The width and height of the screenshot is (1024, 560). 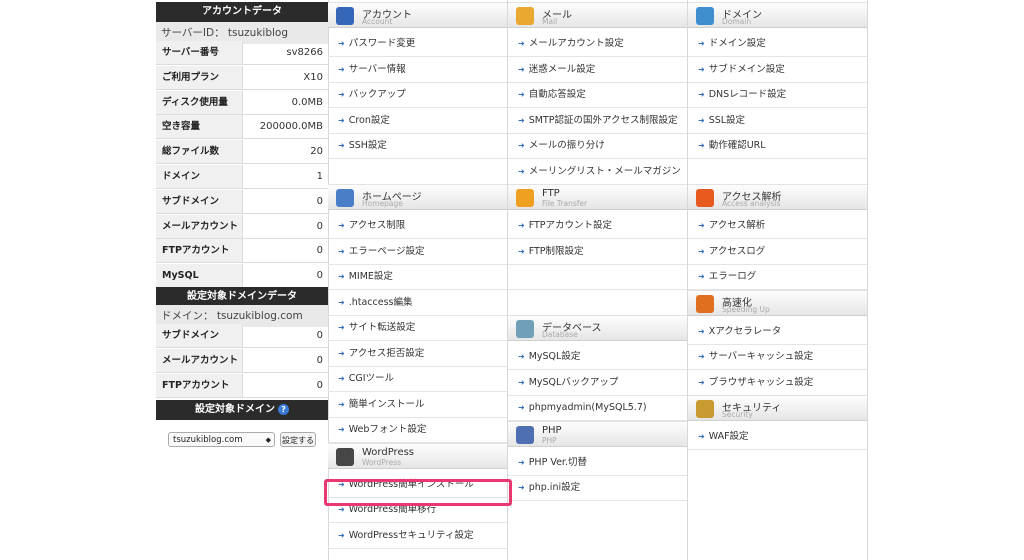 What do you see at coordinates (418, 492) in the screenshot?
I see `highlight-box` at bounding box center [418, 492].